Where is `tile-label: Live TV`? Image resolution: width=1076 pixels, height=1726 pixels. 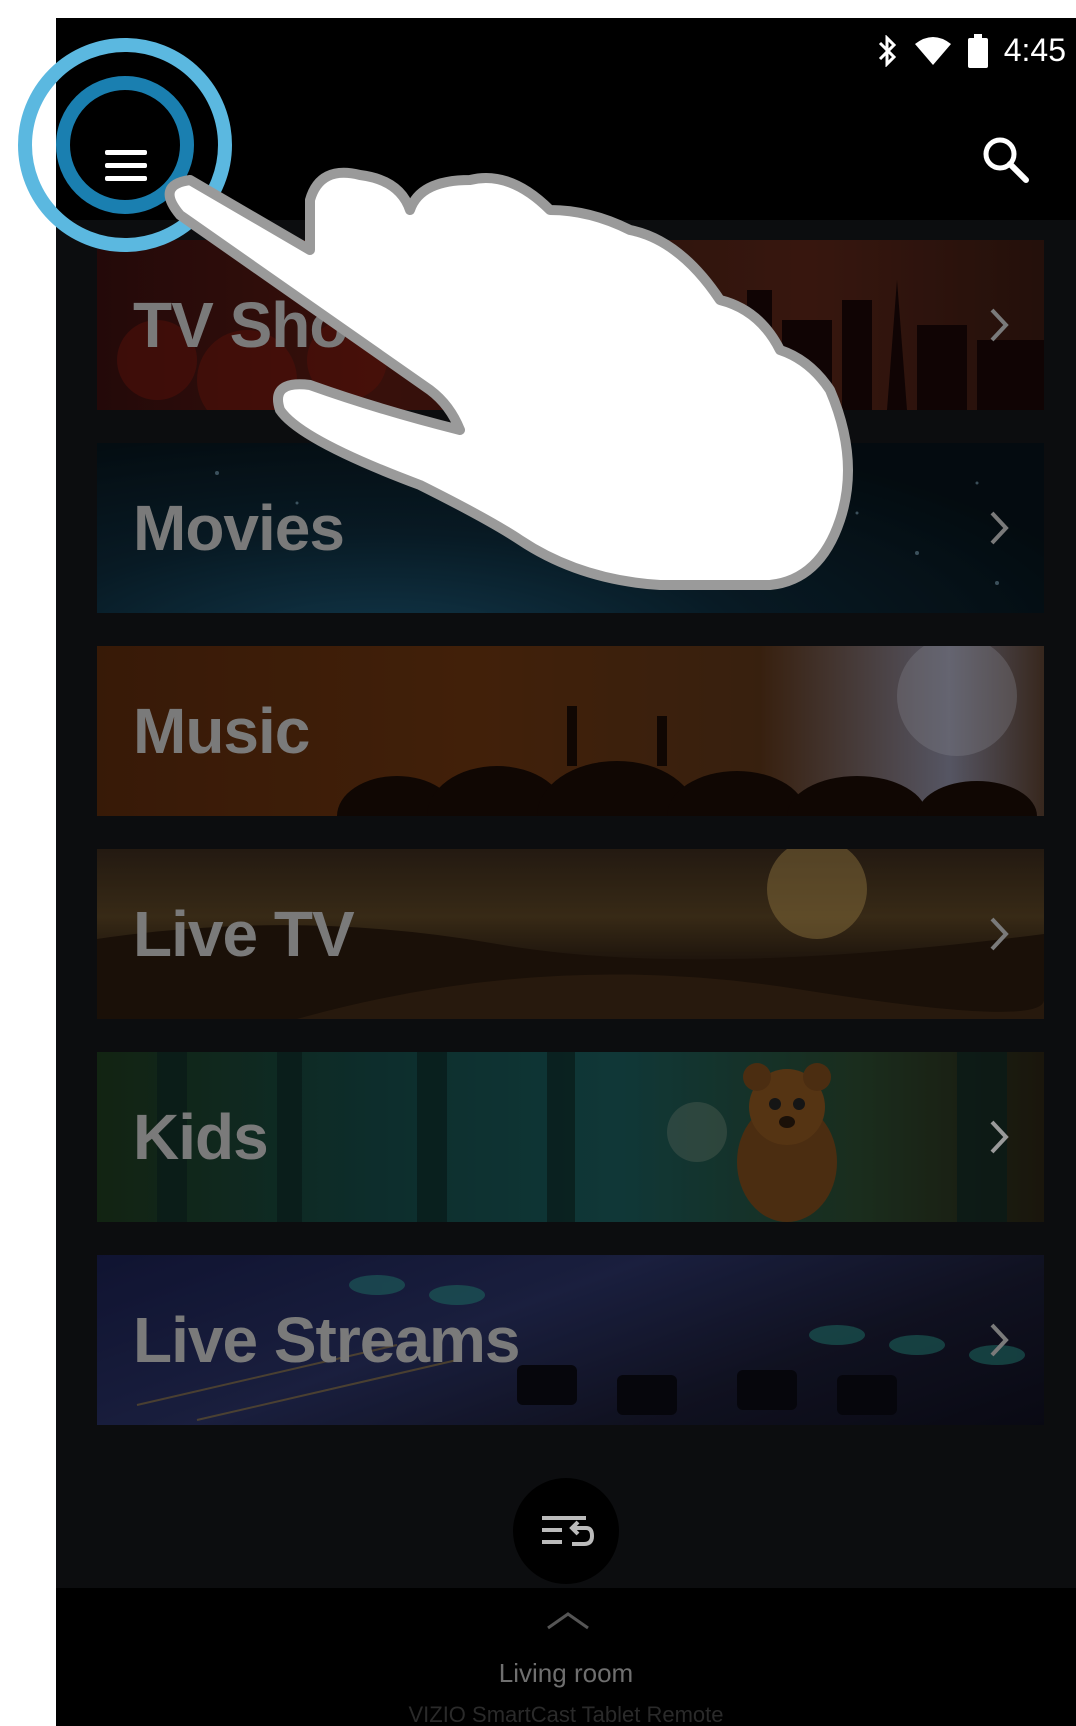 tile-label: Live TV is located at coordinates (244, 934).